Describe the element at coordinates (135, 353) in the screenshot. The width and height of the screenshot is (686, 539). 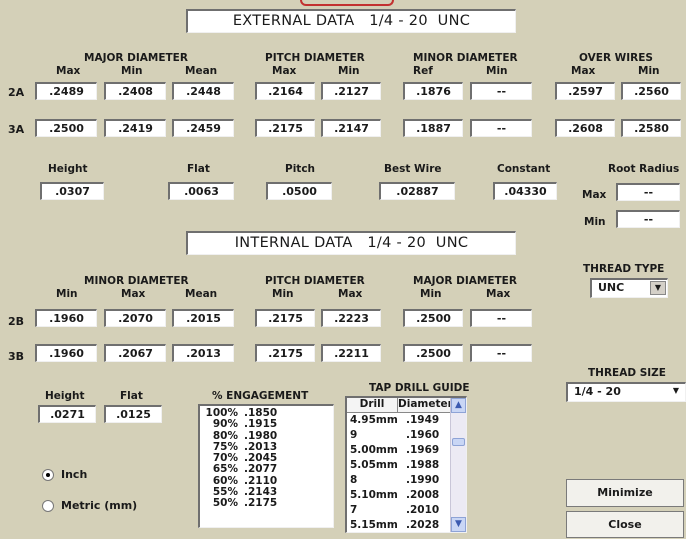
I see `int-3b-minor-max: .2067` at that location.